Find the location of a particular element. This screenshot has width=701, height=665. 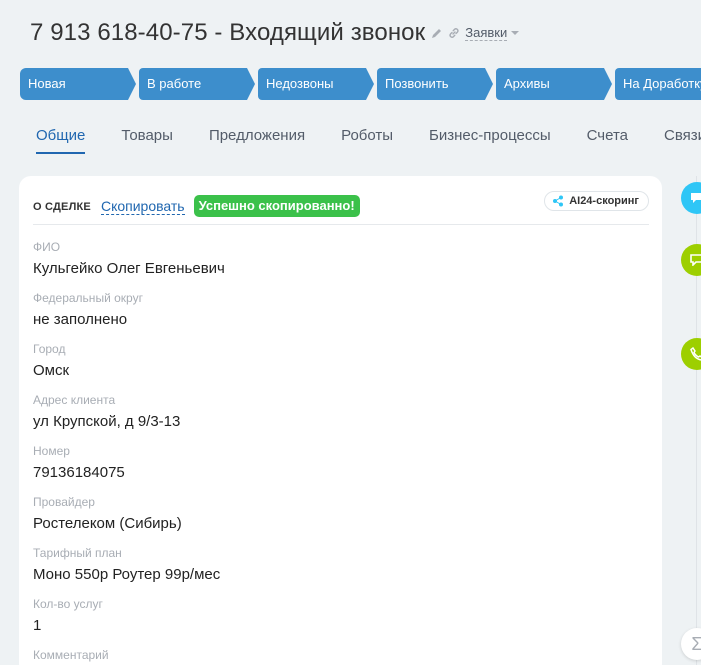

stage-rework: На Доработку is located at coordinates (658, 84).